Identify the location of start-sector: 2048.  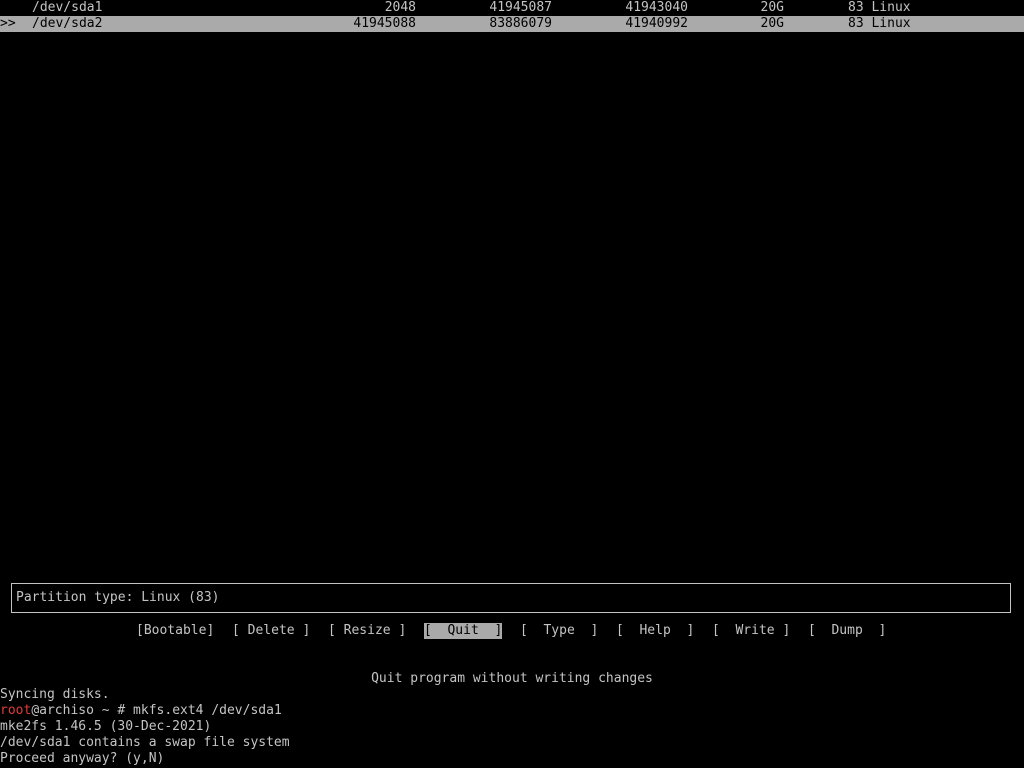
(400, 7).